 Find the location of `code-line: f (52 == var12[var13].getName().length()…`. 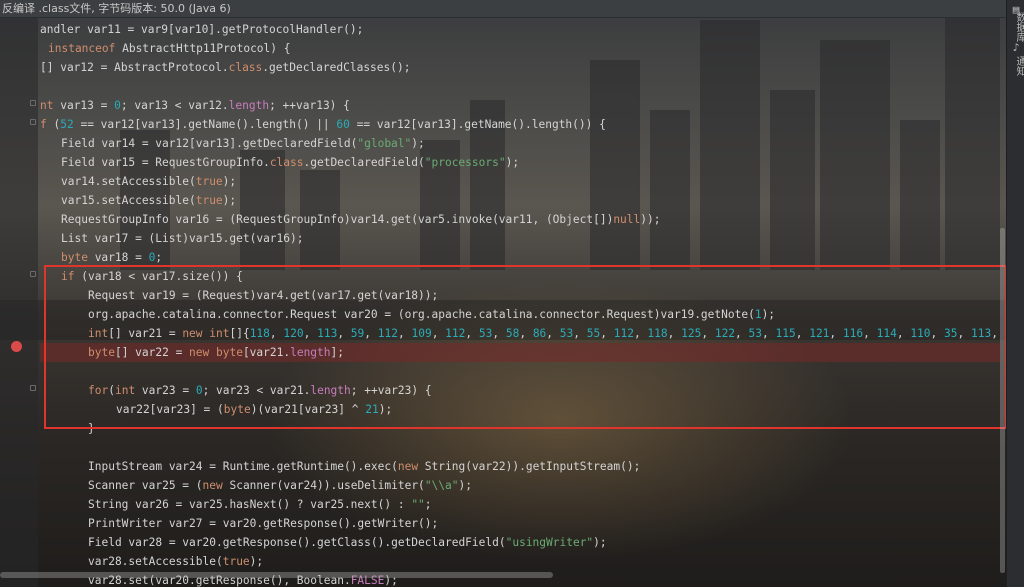

code-line: f (52 == var12[var13].getName().length()… is located at coordinates (323, 124).